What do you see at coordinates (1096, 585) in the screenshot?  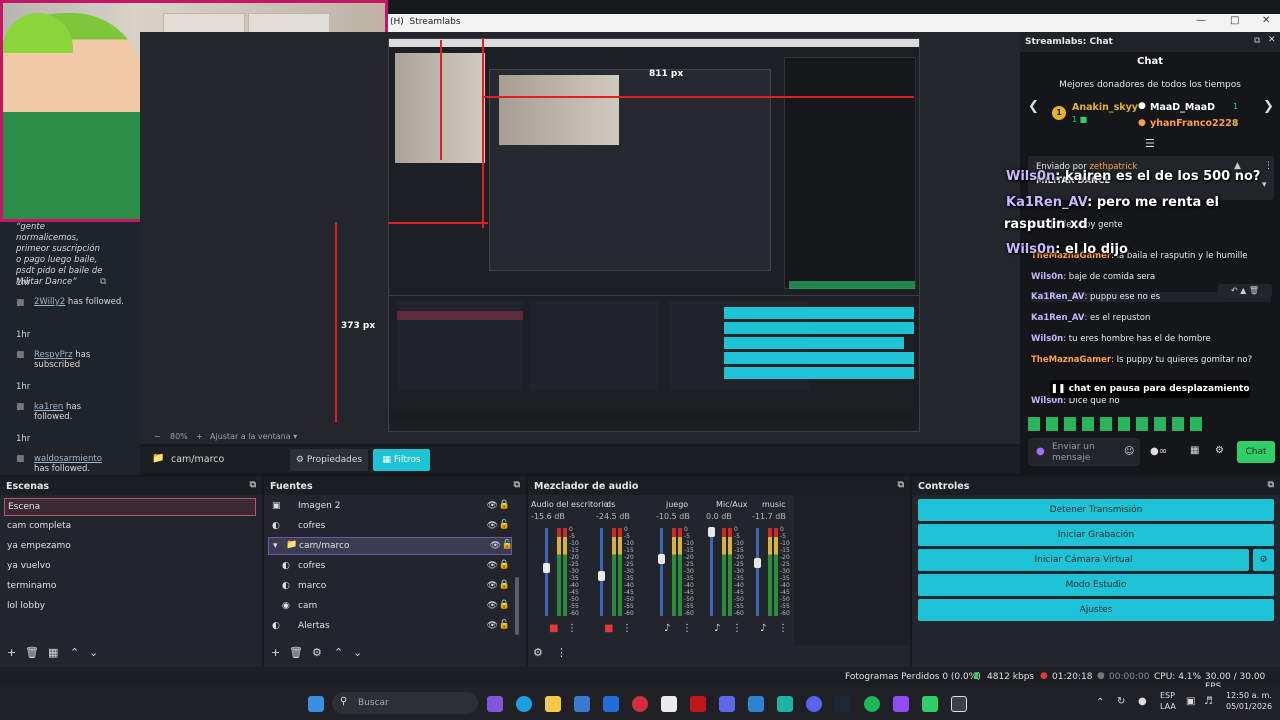 I see `studio-mode-button: Modo Estudio` at bounding box center [1096, 585].